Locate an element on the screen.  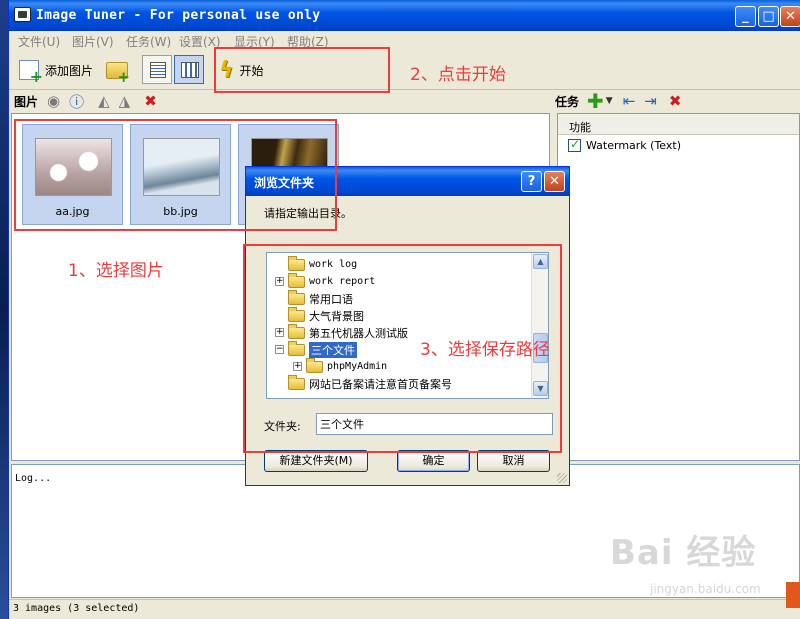
status-bar: 3 images (3 selected) is located at coordinates (404, 609).